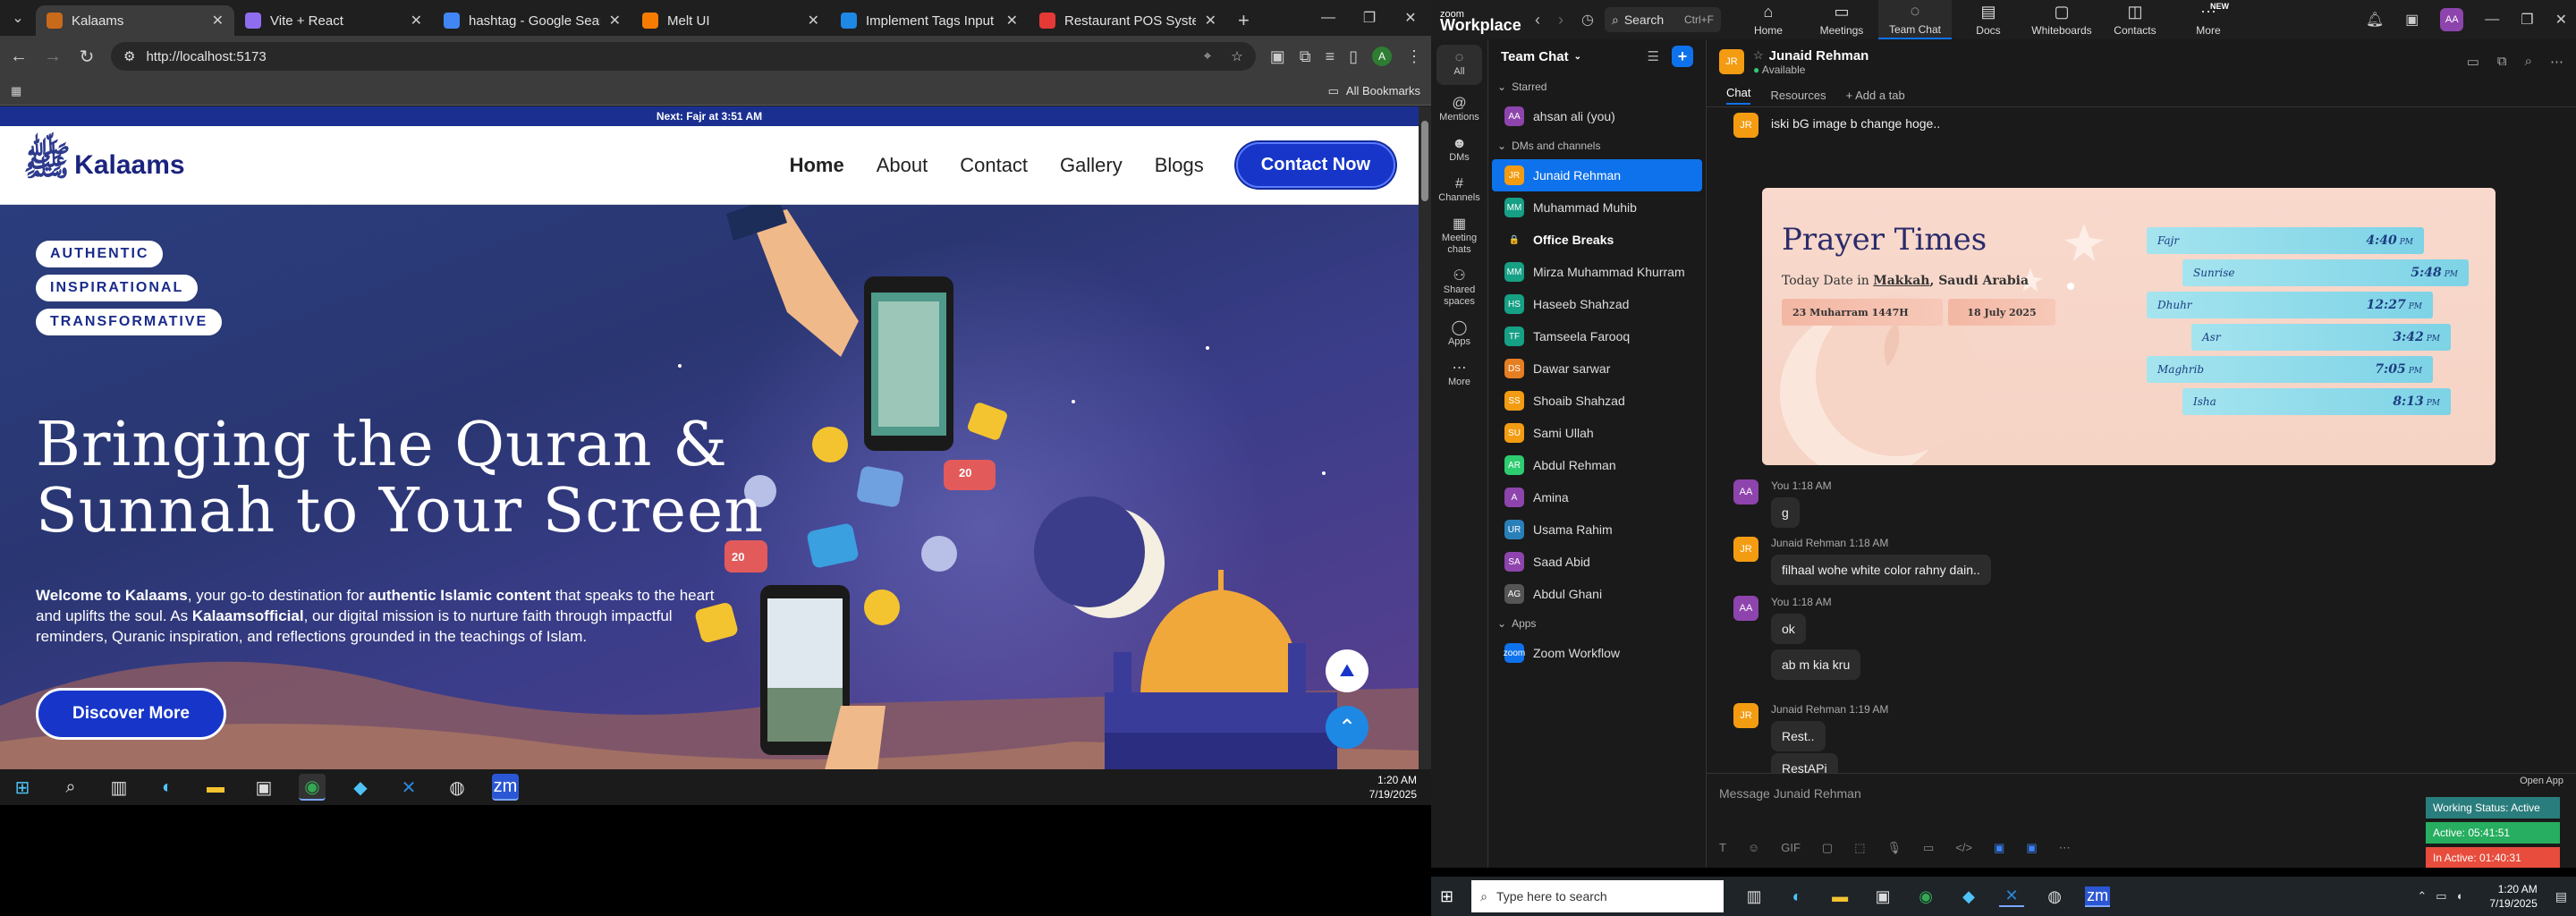 The image size is (2576, 916). Describe the element at coordinates (1410, 18) in the screenshot. I see `close-icon: ✕` at that location.